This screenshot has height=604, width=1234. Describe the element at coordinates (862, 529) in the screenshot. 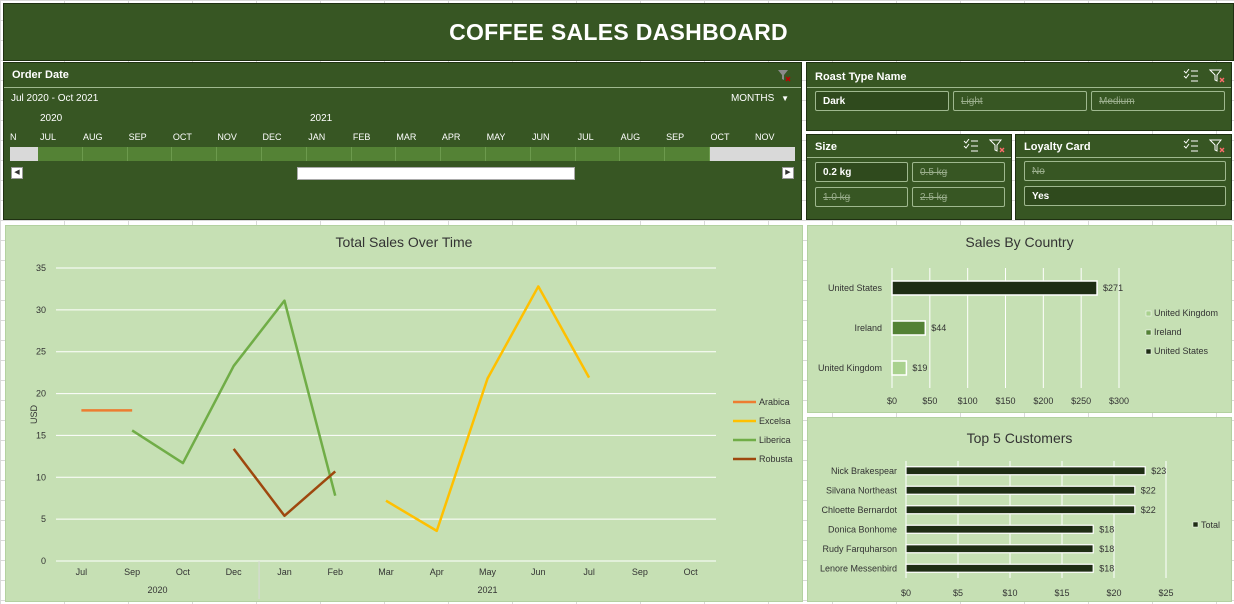

I see `category-label: Donica Bonhome` at that location.